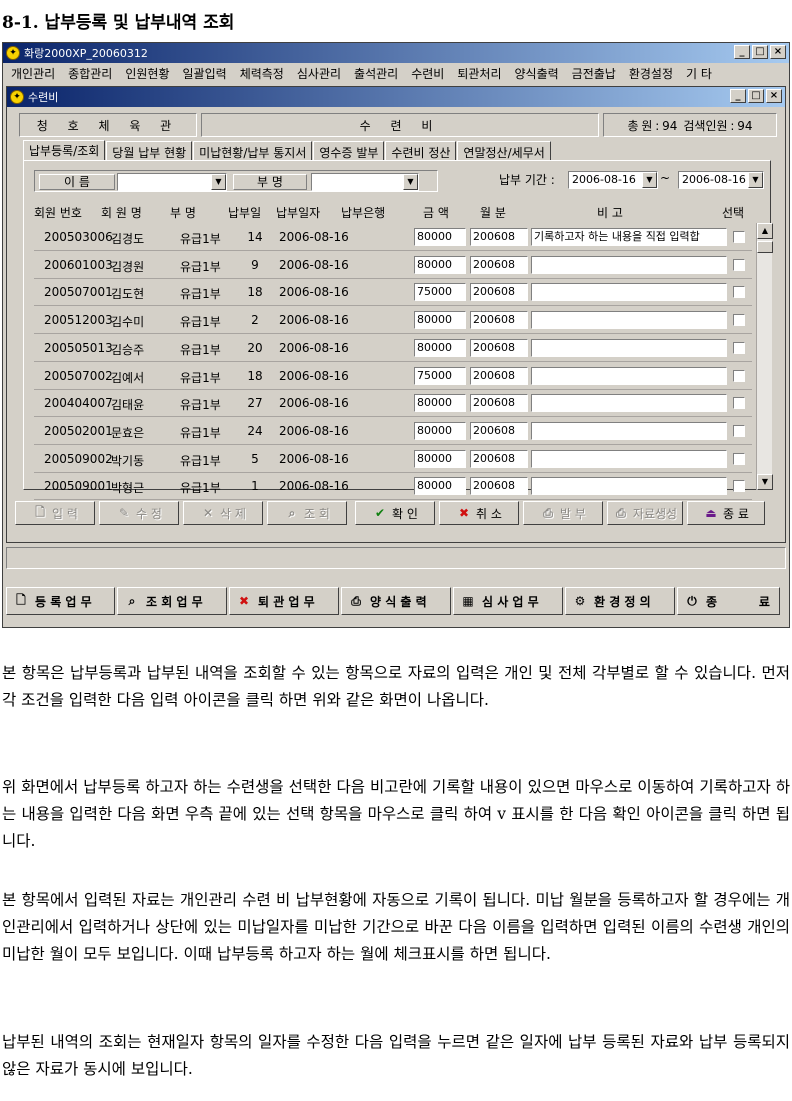 Image resolution: width=792 pixels, height=1101 pixels. Describe the element at coordinates (701, 73) in the screenshot. I see `menu-item: 기 타` at that location.